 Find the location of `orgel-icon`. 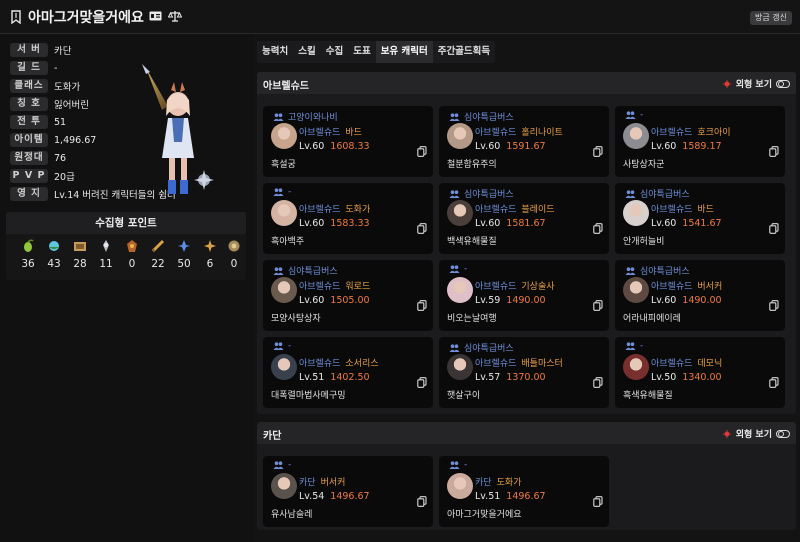

orgel-icon is located at coordinates (234, 246).